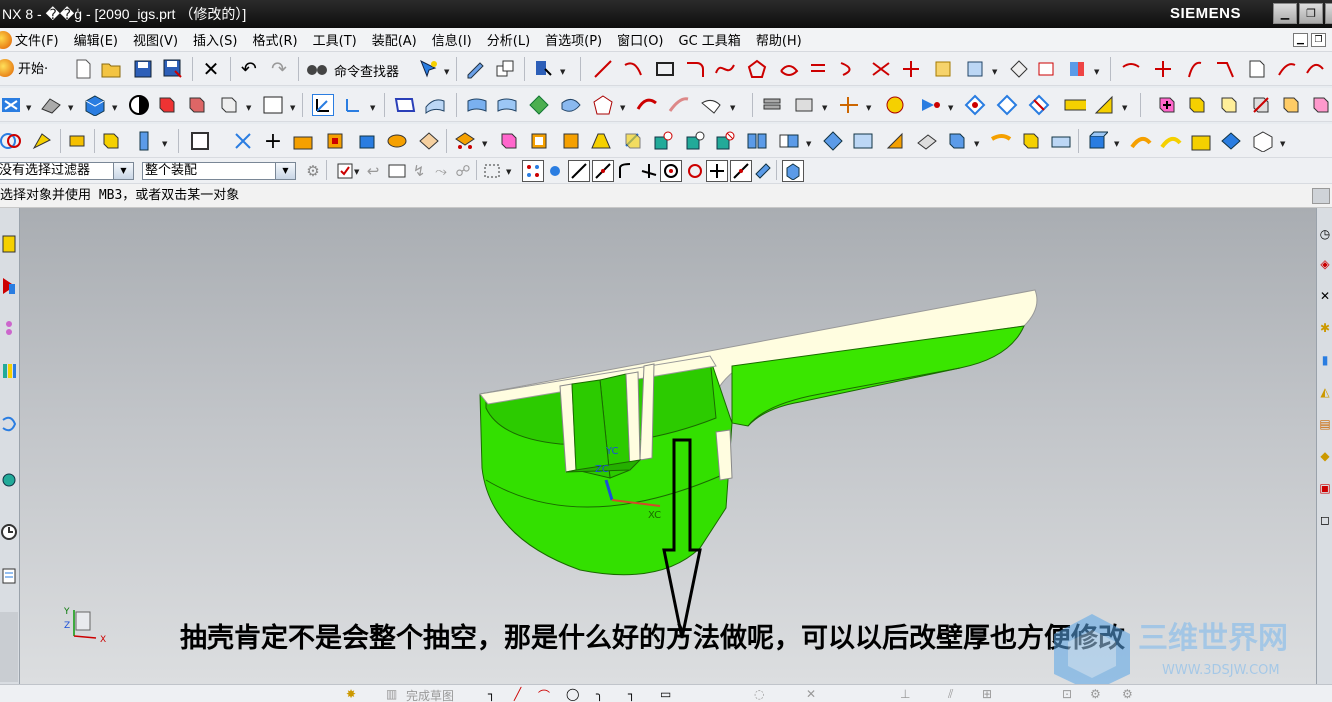  I want to click on unite-icon, so click(1167, 105).